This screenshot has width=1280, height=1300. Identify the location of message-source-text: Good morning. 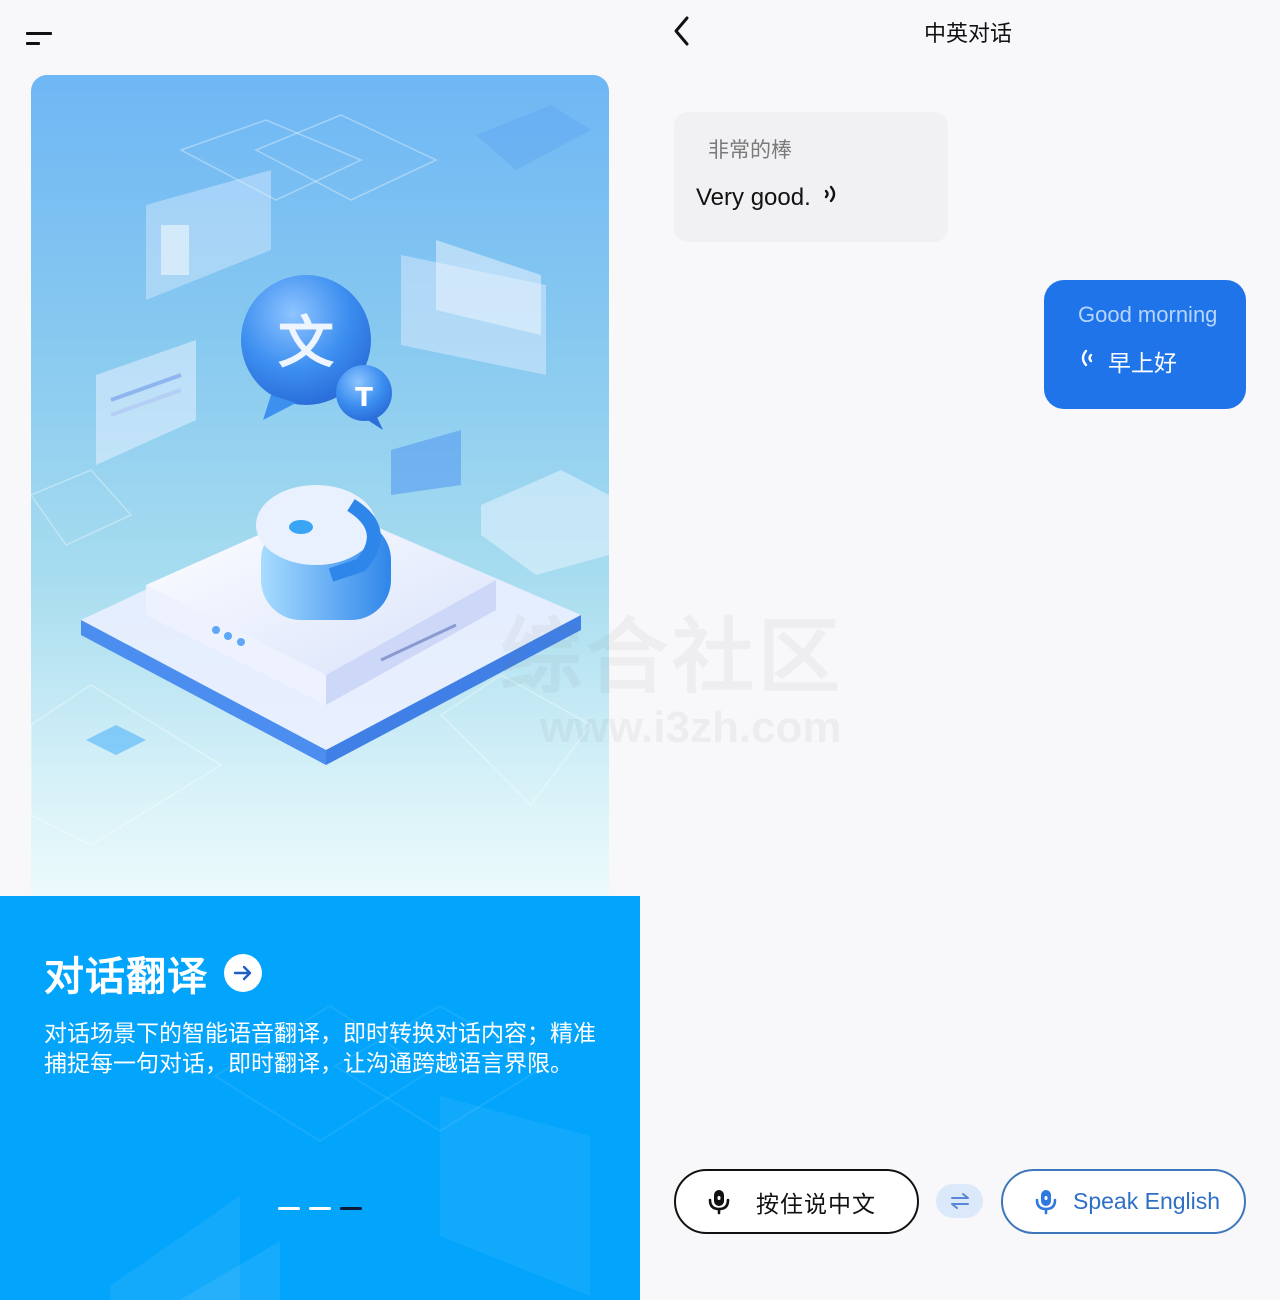
(1148, 314).